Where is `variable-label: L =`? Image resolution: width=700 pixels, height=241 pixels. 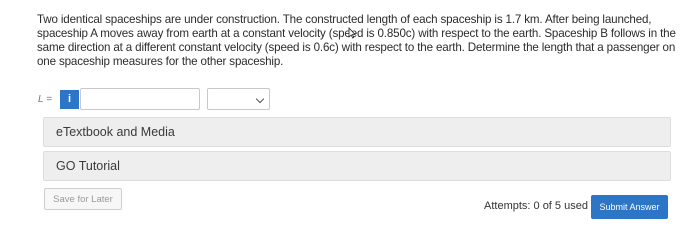
variable-label: L = is located at coordinates (45, 99).